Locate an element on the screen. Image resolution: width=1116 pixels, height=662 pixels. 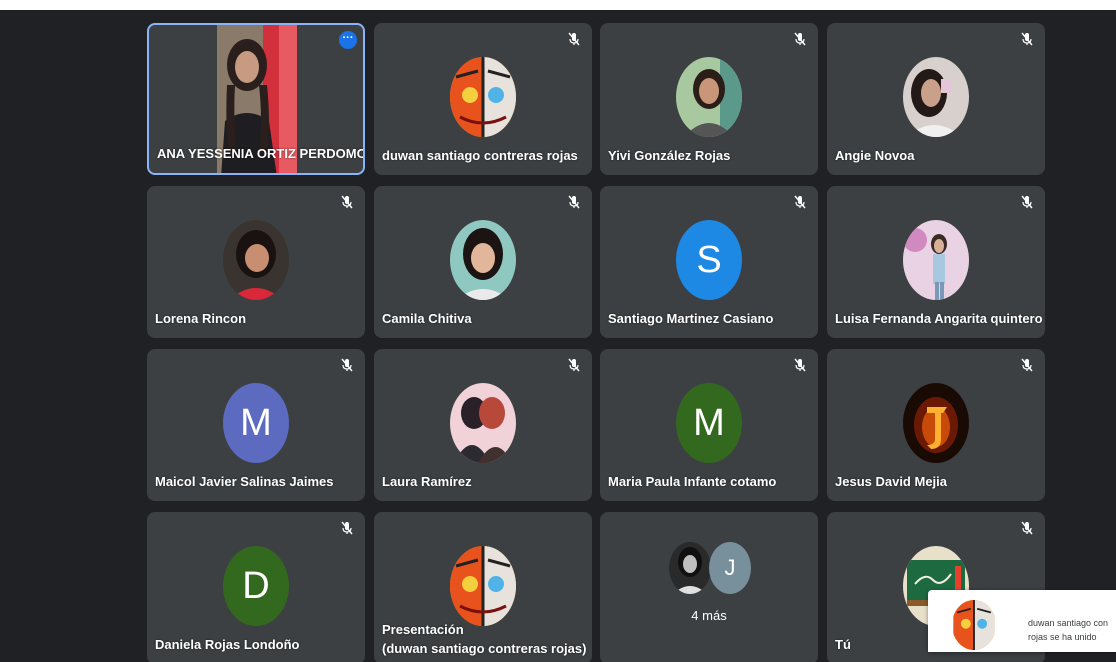
participant-name: Santiago Martinez Casiano is located at coordinates (691, 318).